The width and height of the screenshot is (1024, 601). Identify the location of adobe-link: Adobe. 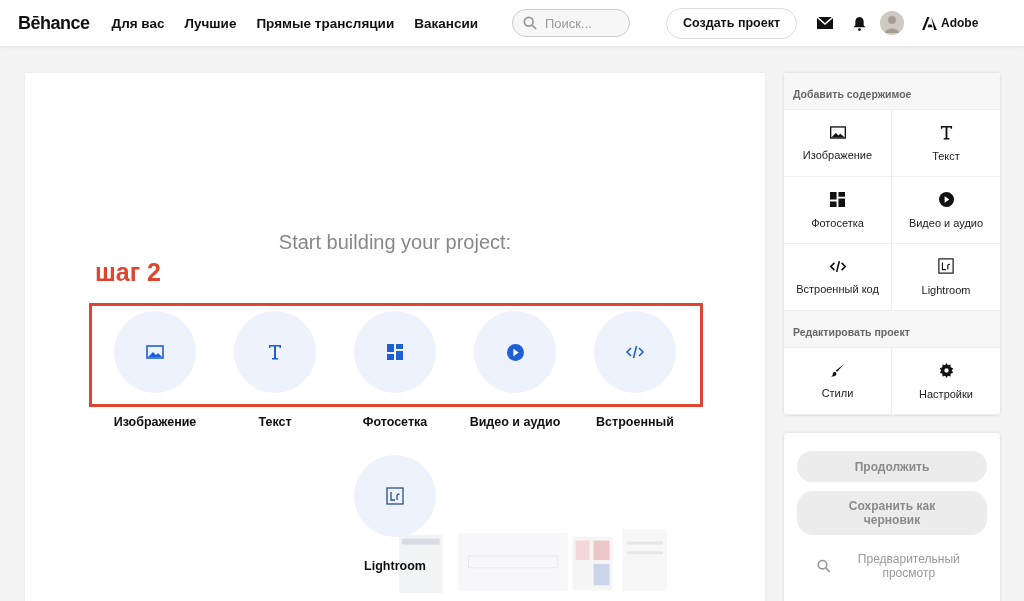
(950, 23).